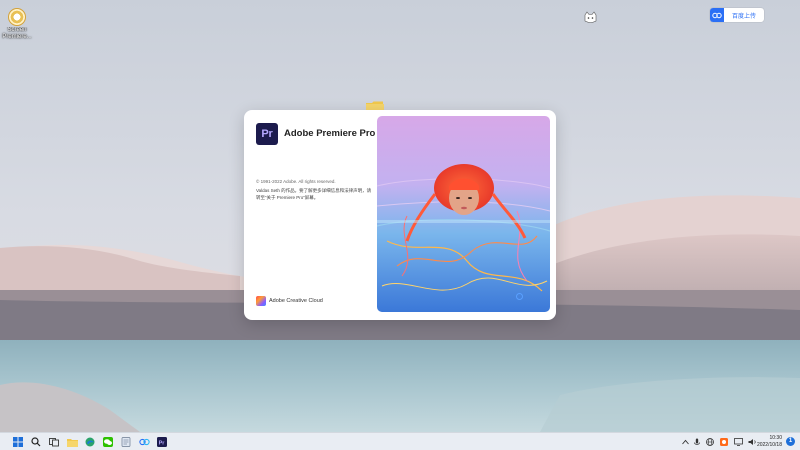 Image resolution: width=800 pixels, height=450 pixels. What do you see at coordinates (296, 301) in the screenshot?
I see `creative-cloud-label: Adobe Creative Cloud` at bounding box center [296, 301].